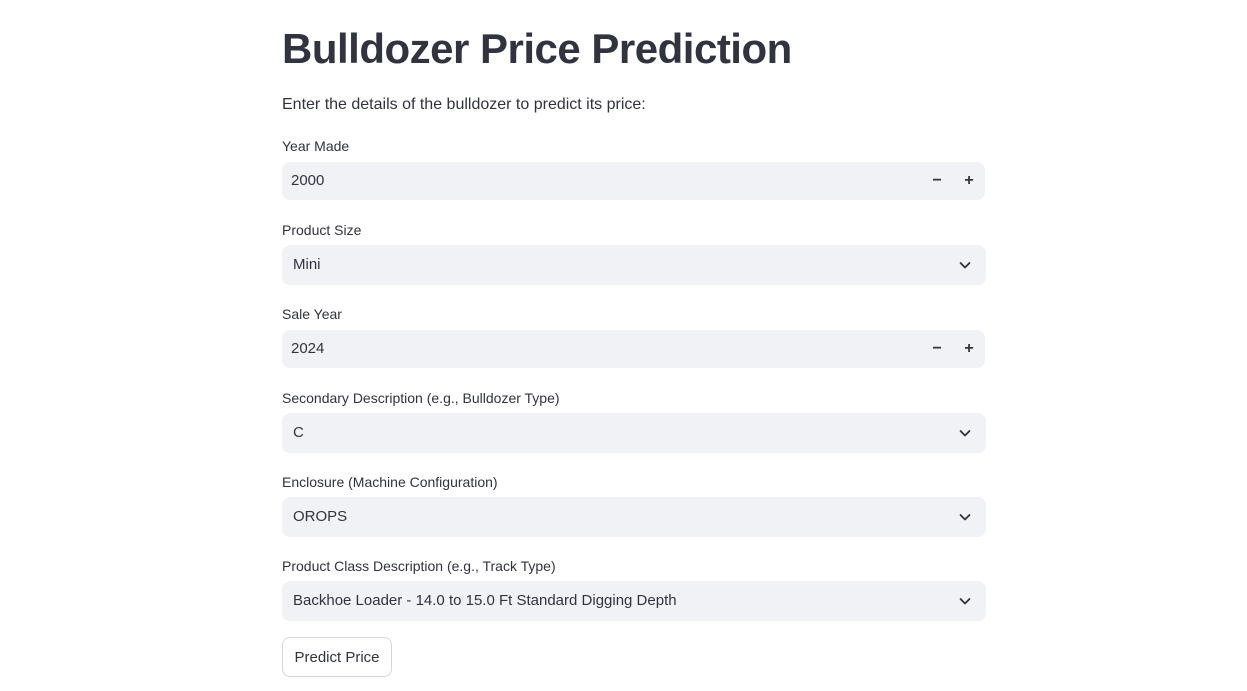 Image resolution: width=1247 pixels, height=691 pixels. I want to click on year-made-value: 2000, so click(307, 181).